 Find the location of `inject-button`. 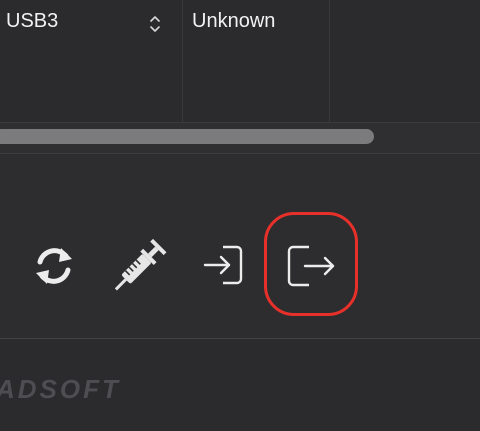

inject-button is located at coordinates (141, 265).